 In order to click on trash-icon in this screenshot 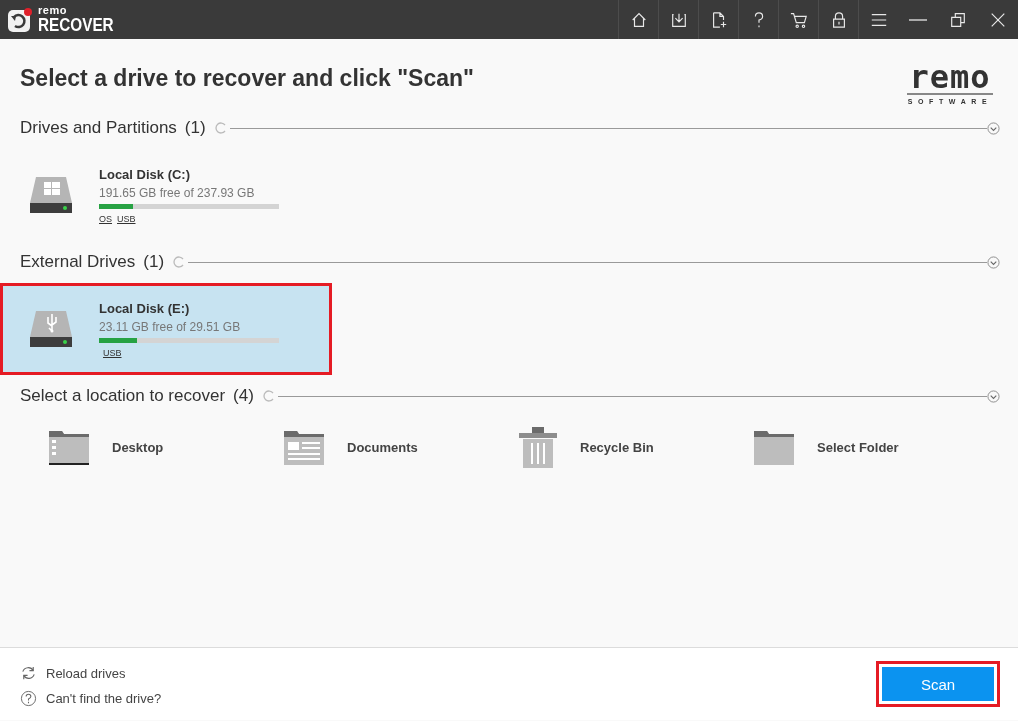, I will do `click(538, 447)`.